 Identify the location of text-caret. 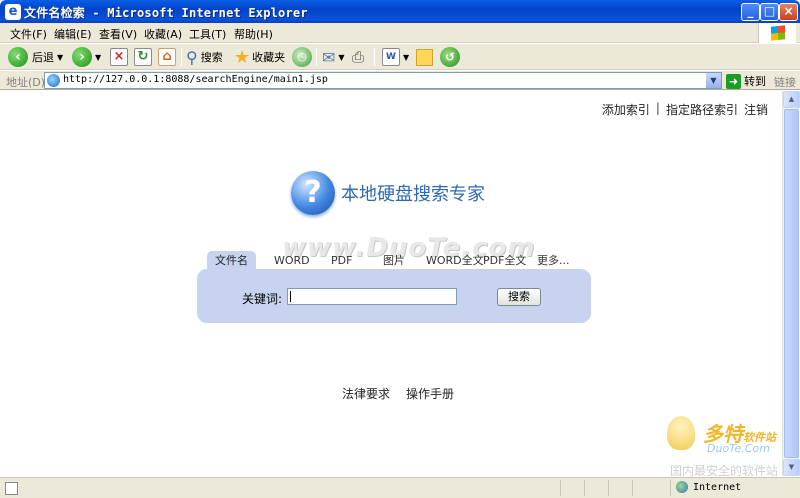
(290, 296).